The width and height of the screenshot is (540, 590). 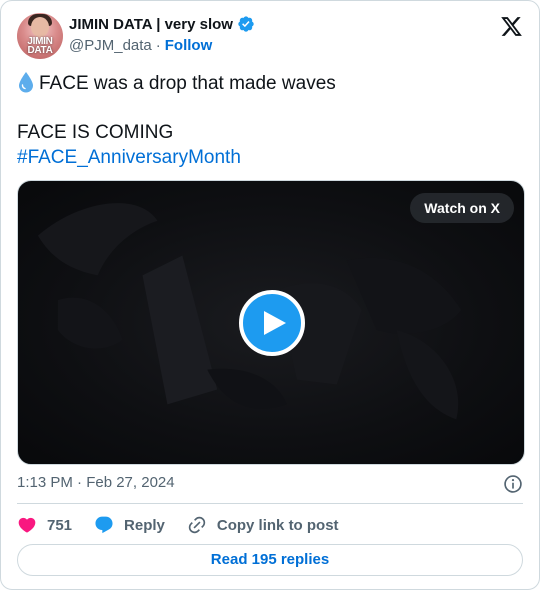 What do you see at coordinates (144, 525) in the screenshot?
I see `reply-label: Reply` at bounding box center [144, 525].